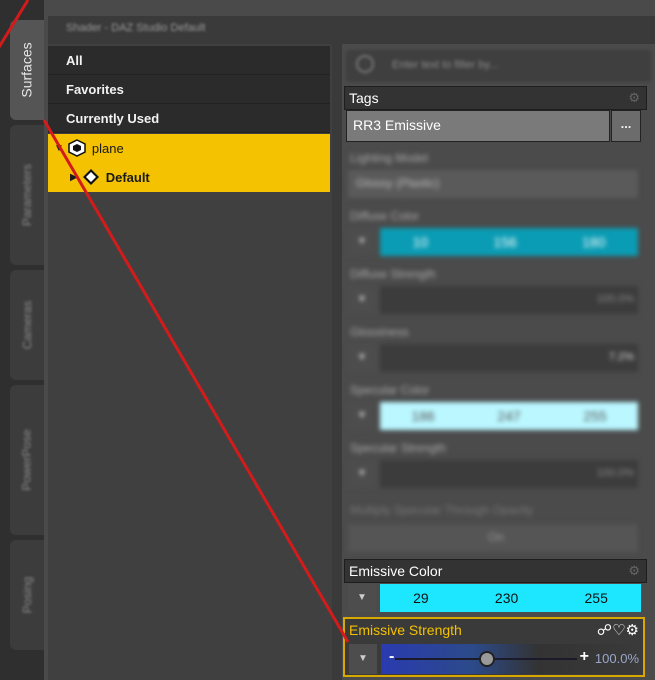  What do you see at coordinates (584, 657) in the screenshot?
I see `increment-button: +` at bounding box center [584, 657].